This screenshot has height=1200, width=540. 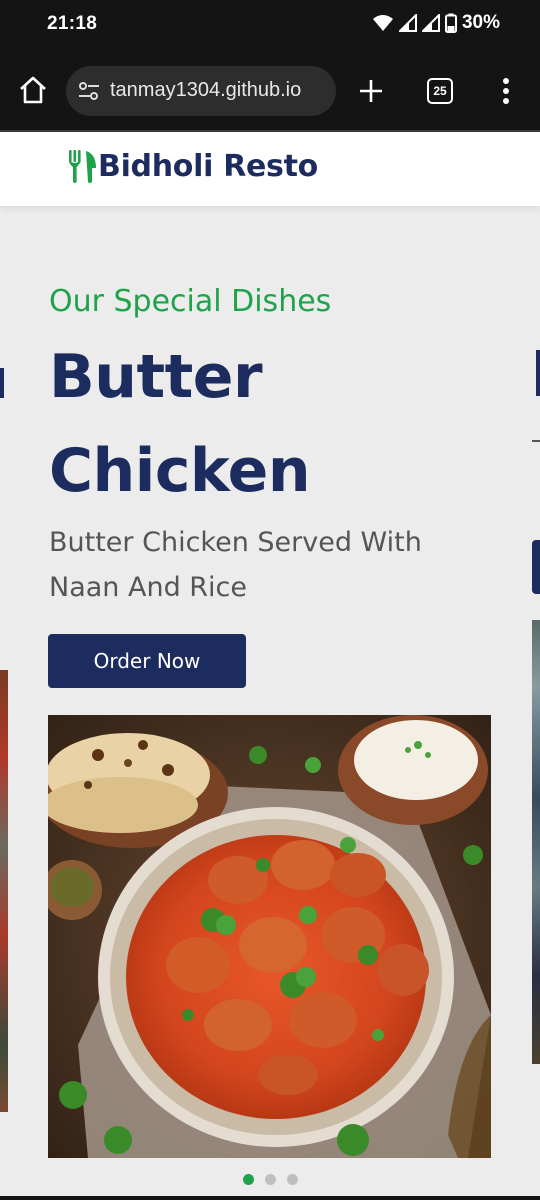 I want to click on fork-knife-icon, so click(x=82, y=166).